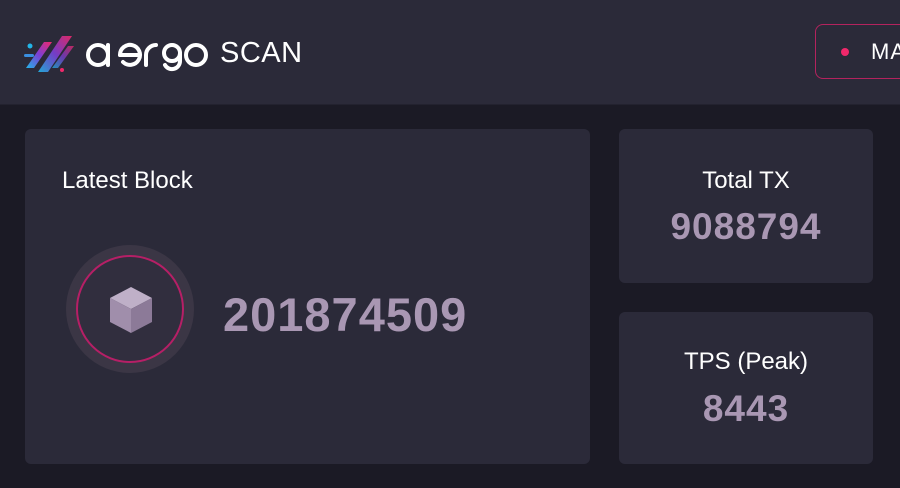  I want to click on network-selector-button: MA, so click(857, 51).